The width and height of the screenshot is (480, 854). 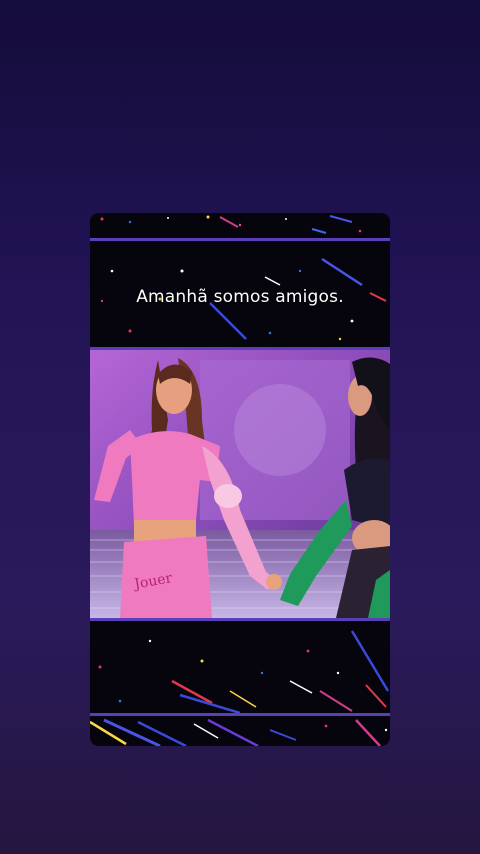 I want to click on story-caption: Amanhã somos amigos., so click(x=240, y=297).